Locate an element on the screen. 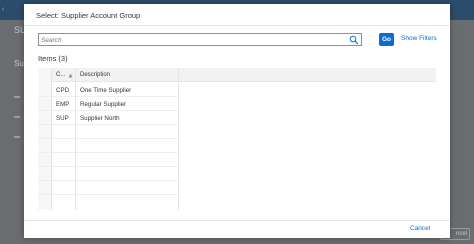  column-divider is located at coordinates (75, 139).